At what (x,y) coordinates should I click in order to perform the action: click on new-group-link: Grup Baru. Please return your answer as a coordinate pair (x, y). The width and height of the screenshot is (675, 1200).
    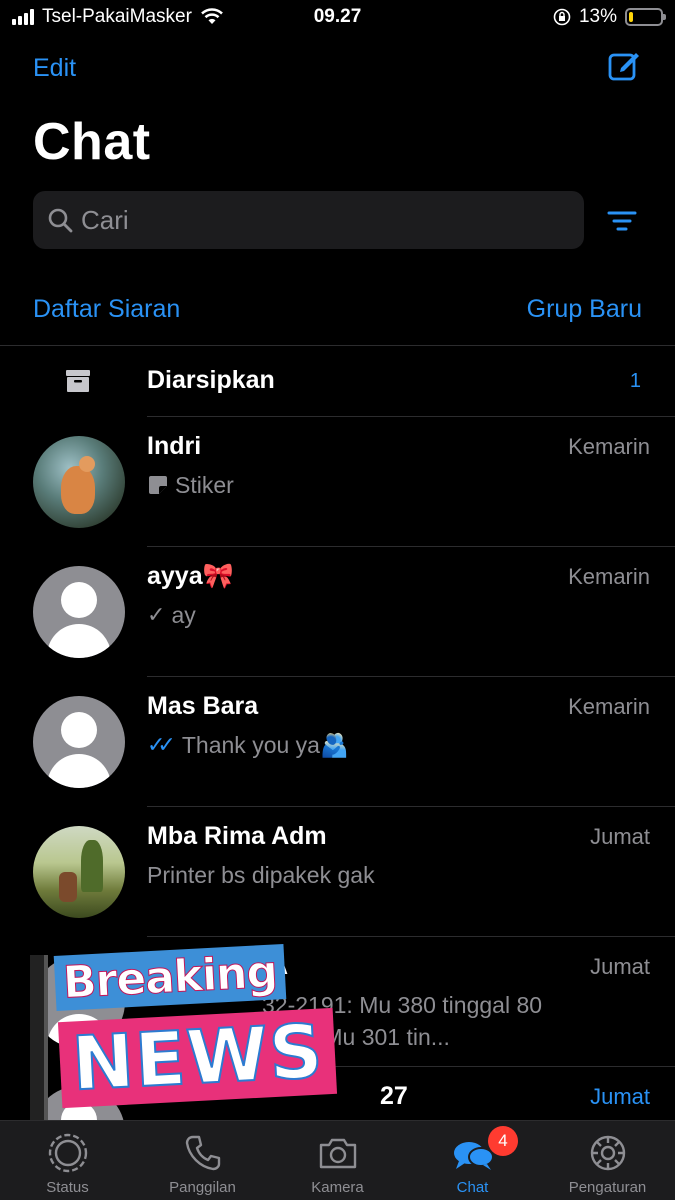
    Looking at the image, I should click on (584, 309).